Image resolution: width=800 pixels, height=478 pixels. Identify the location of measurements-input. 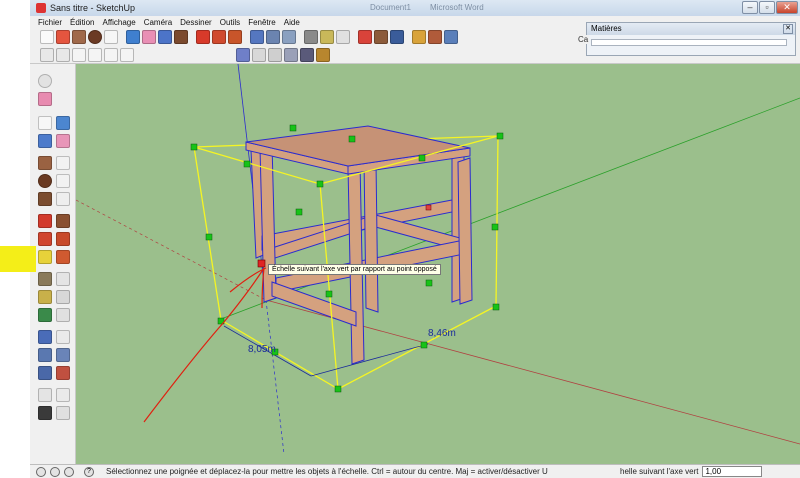
(732, 471).